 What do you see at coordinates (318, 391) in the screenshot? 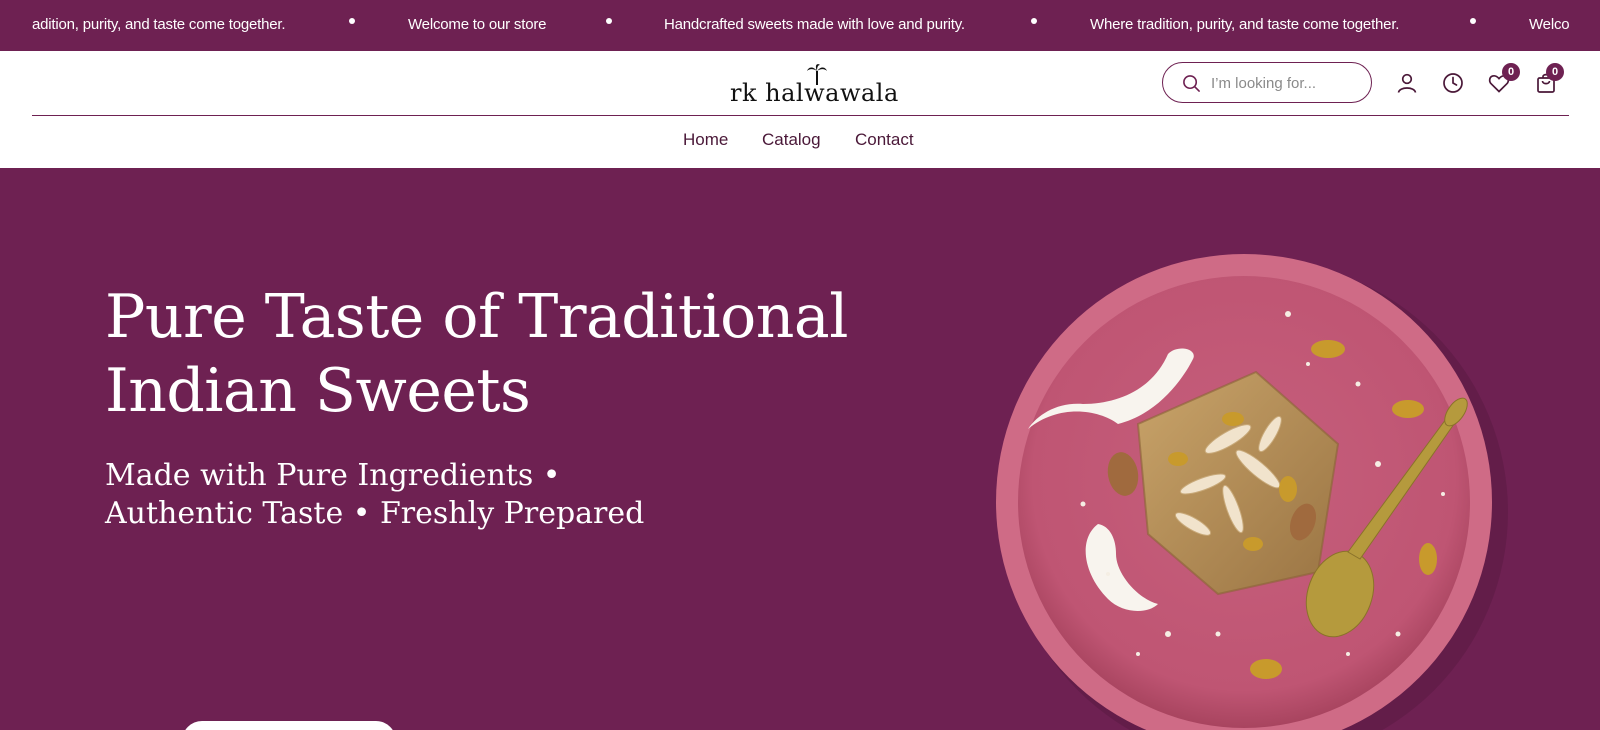
I see `hero-title-line: Indian Sweets` at bounding box center [318, 391].